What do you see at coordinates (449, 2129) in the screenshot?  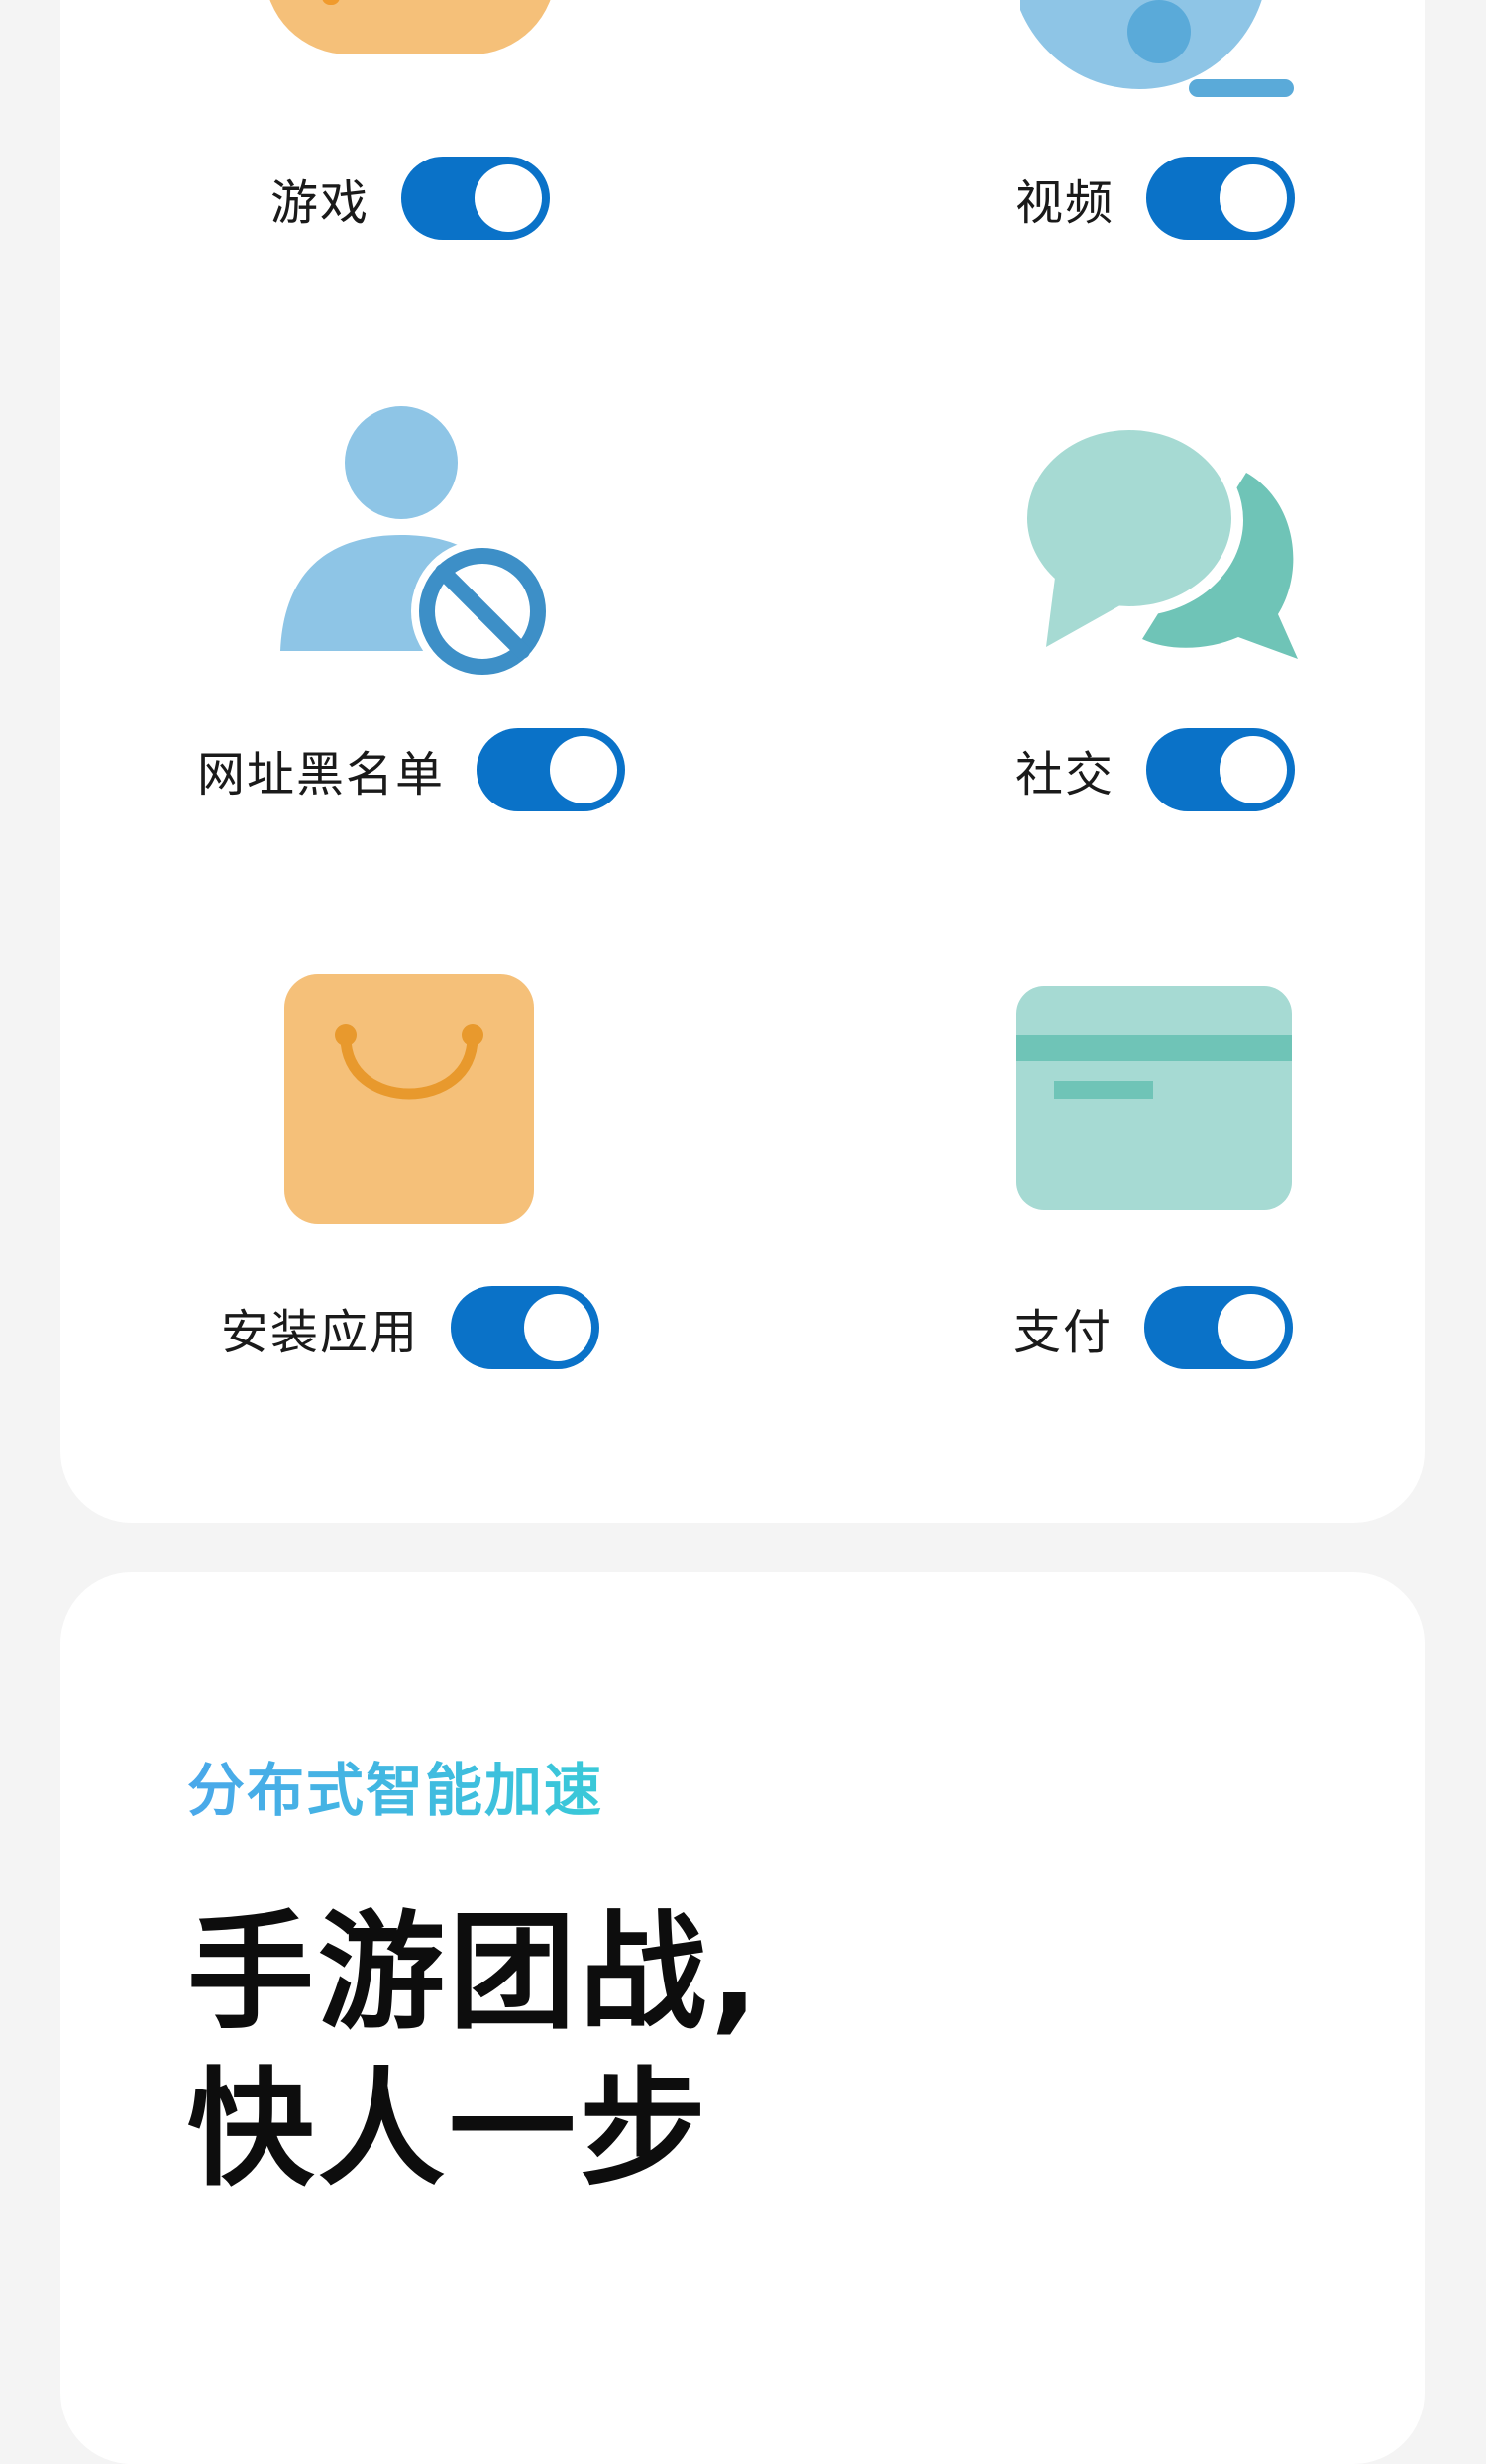 I see `promo-headline-line2: 快人一步` at bounding box center [449, 2129].